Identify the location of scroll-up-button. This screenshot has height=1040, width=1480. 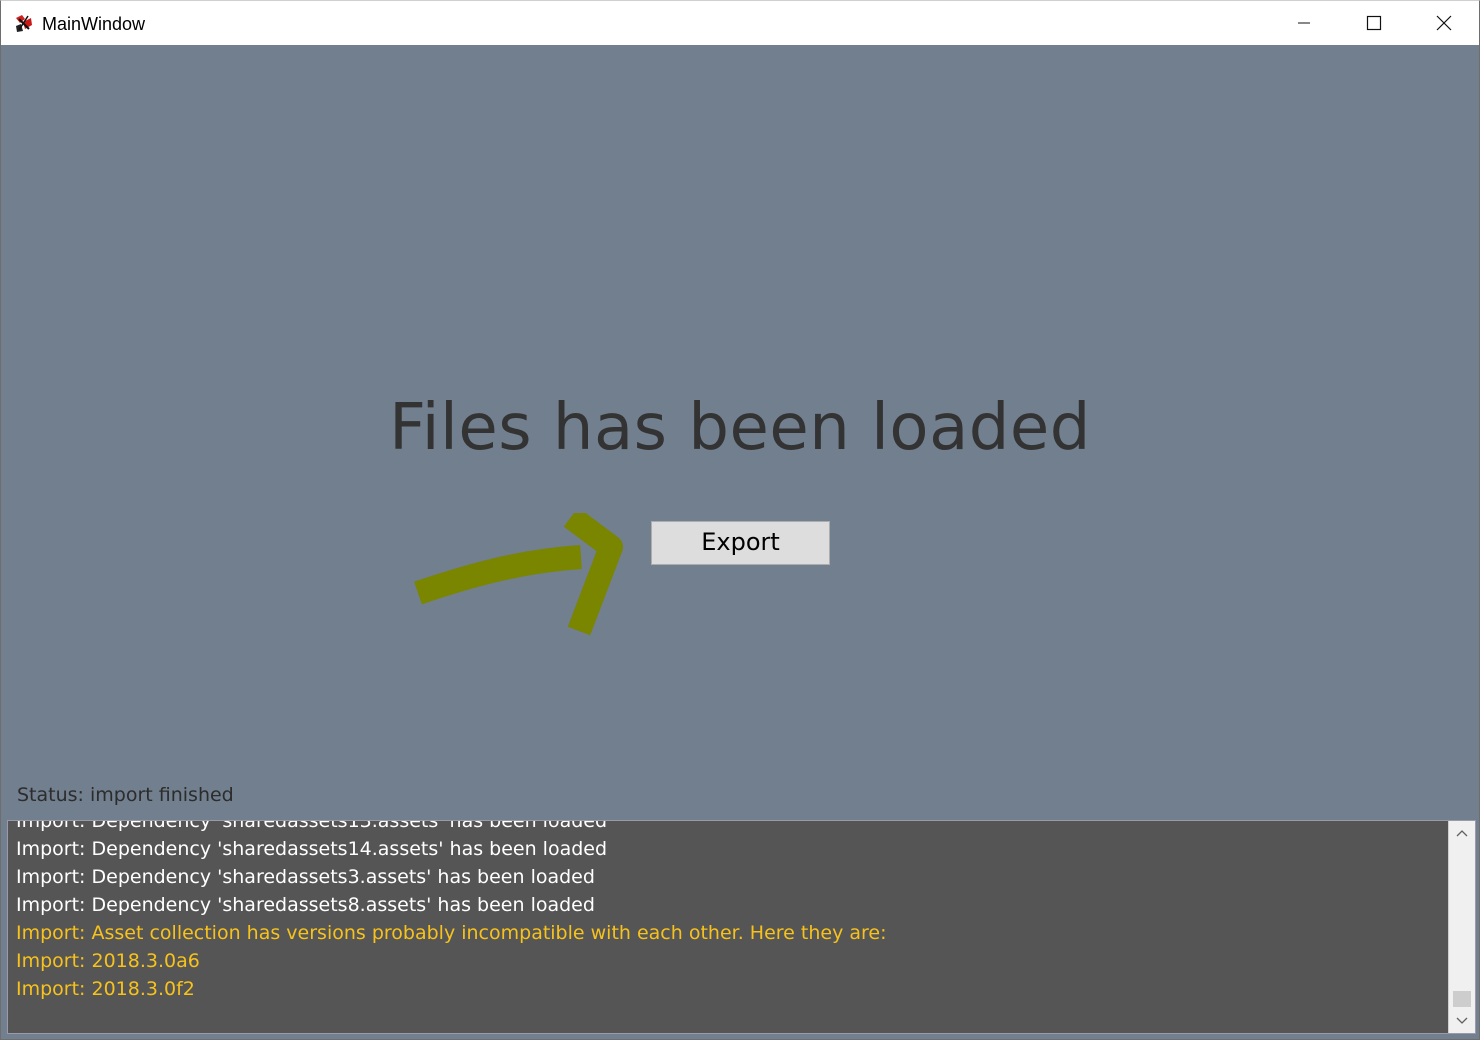
(1462, 833).